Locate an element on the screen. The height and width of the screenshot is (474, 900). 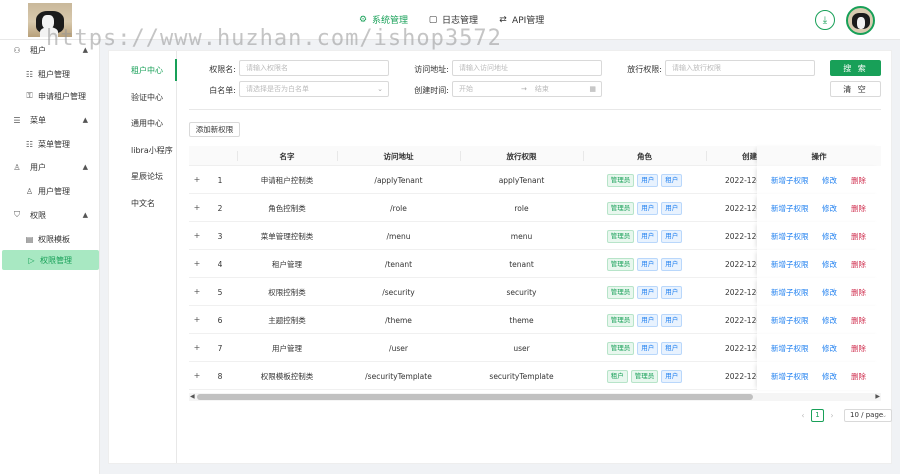
sidebar-item-permission-management: ▷ 权限管理 is located at coordinates (50, 260).